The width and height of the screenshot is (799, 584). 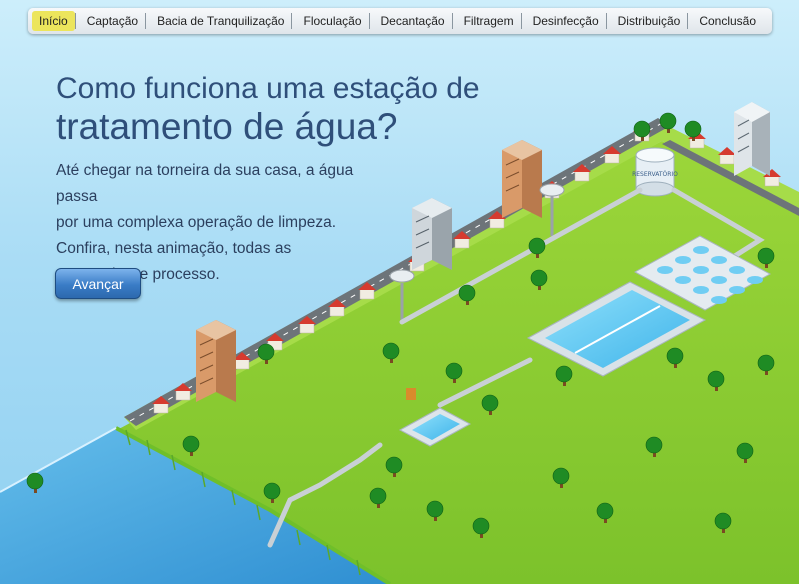 I want to click on nav-item-filtragem: Filtragem, so click(x=489, y=21).